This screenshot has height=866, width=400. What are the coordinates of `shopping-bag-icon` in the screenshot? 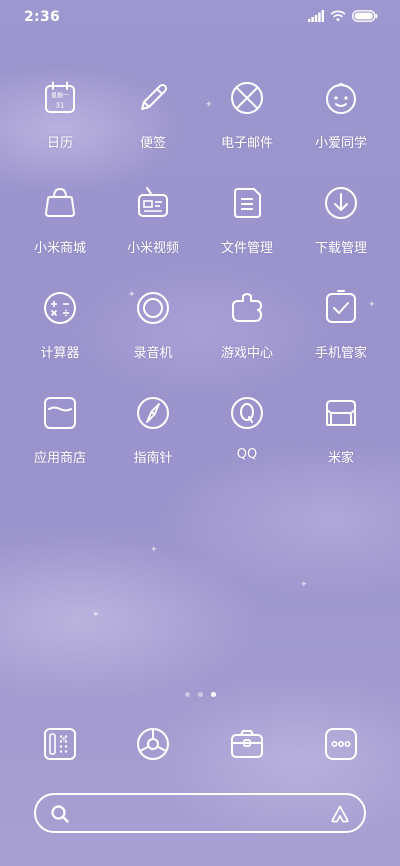 It's located at (60, 202).